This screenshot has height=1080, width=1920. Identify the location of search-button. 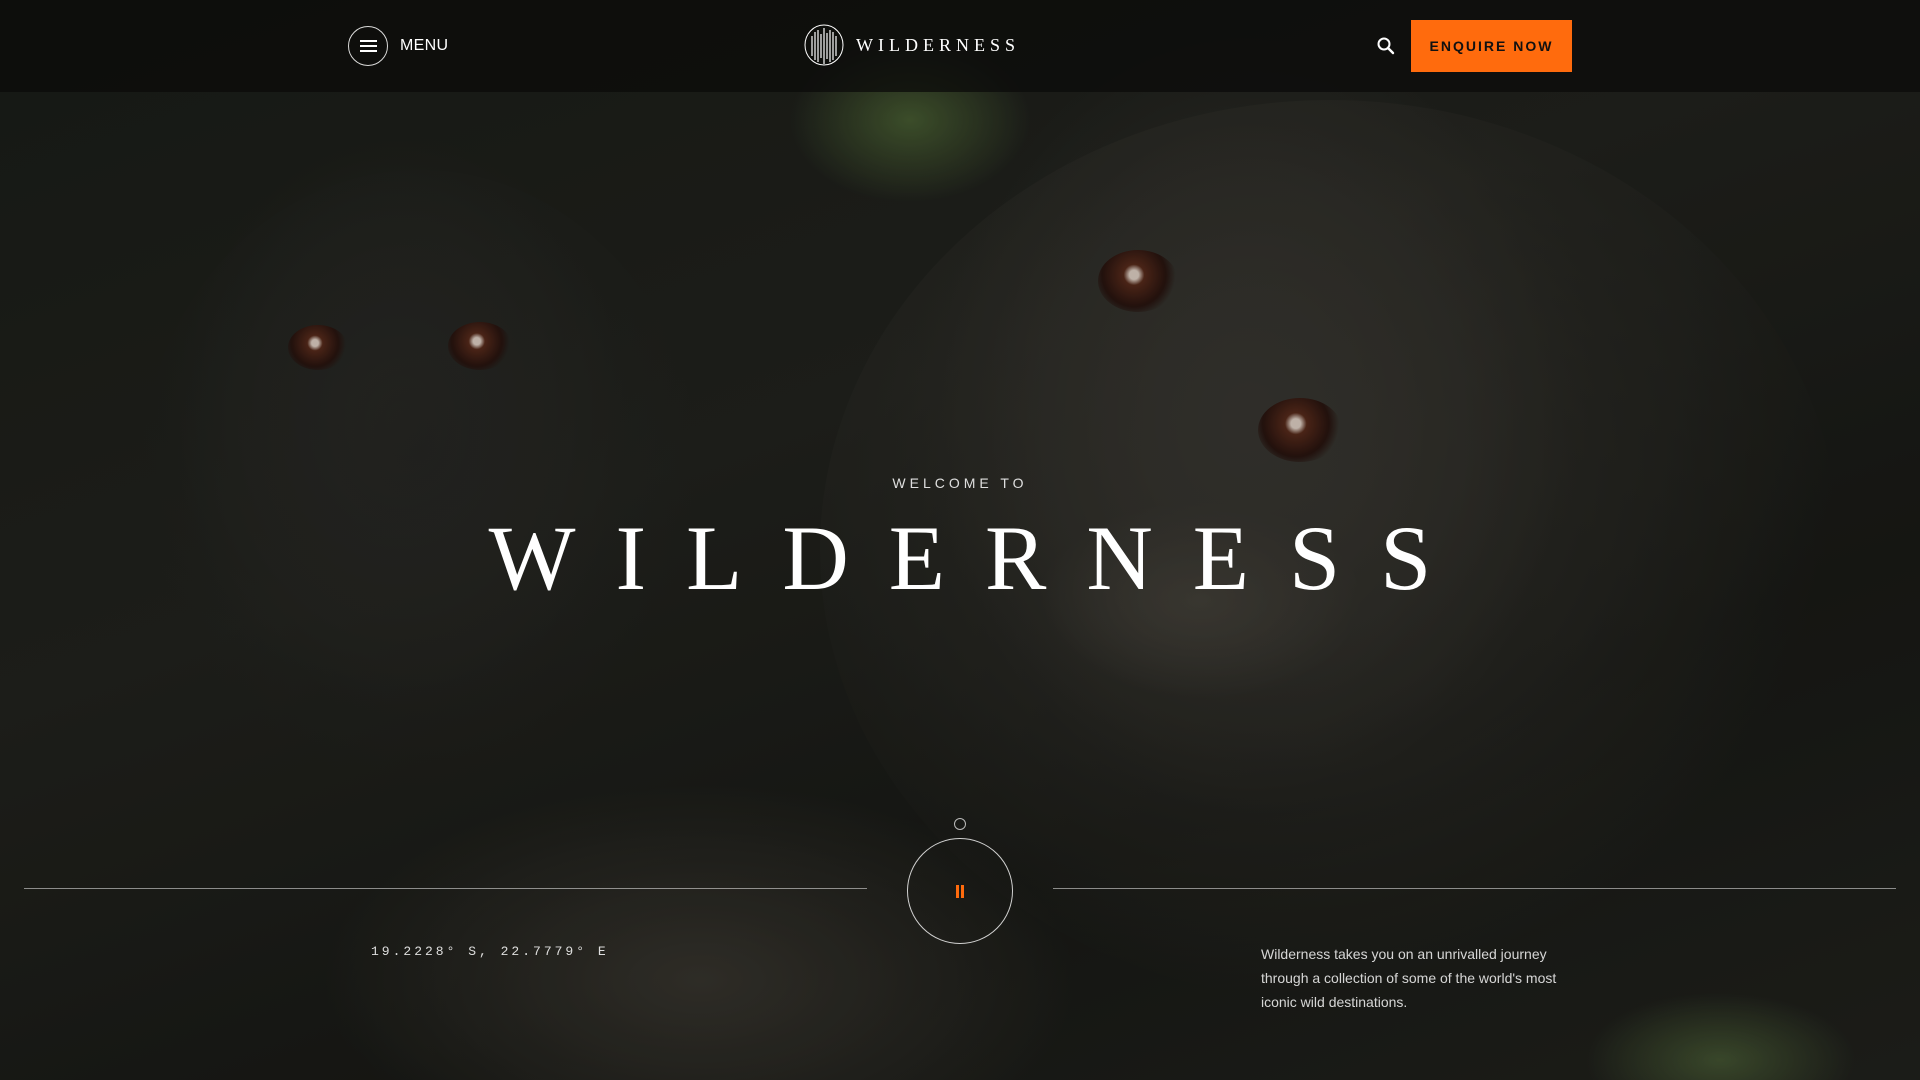
(1386, 46).